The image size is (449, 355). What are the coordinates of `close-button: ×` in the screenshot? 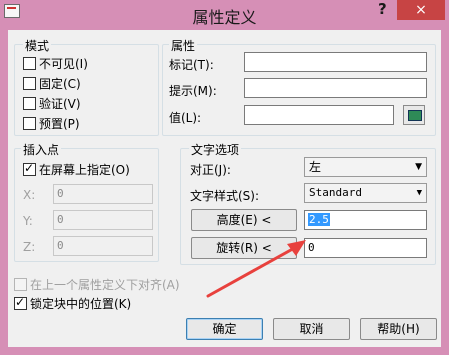 It's located at (421, 10).